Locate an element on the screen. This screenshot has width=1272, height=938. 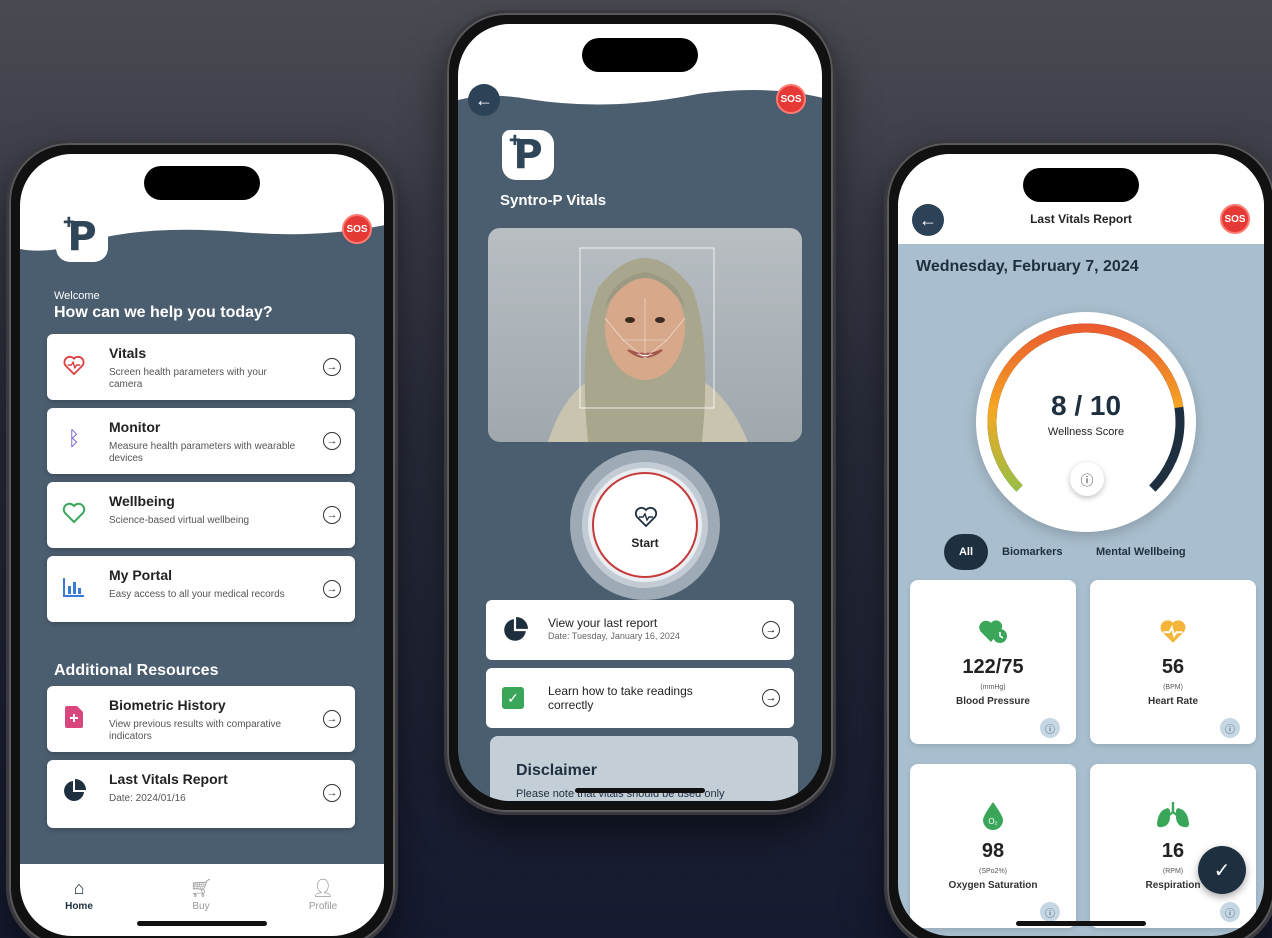
start-button: Start is located at coordinates (645, 525).